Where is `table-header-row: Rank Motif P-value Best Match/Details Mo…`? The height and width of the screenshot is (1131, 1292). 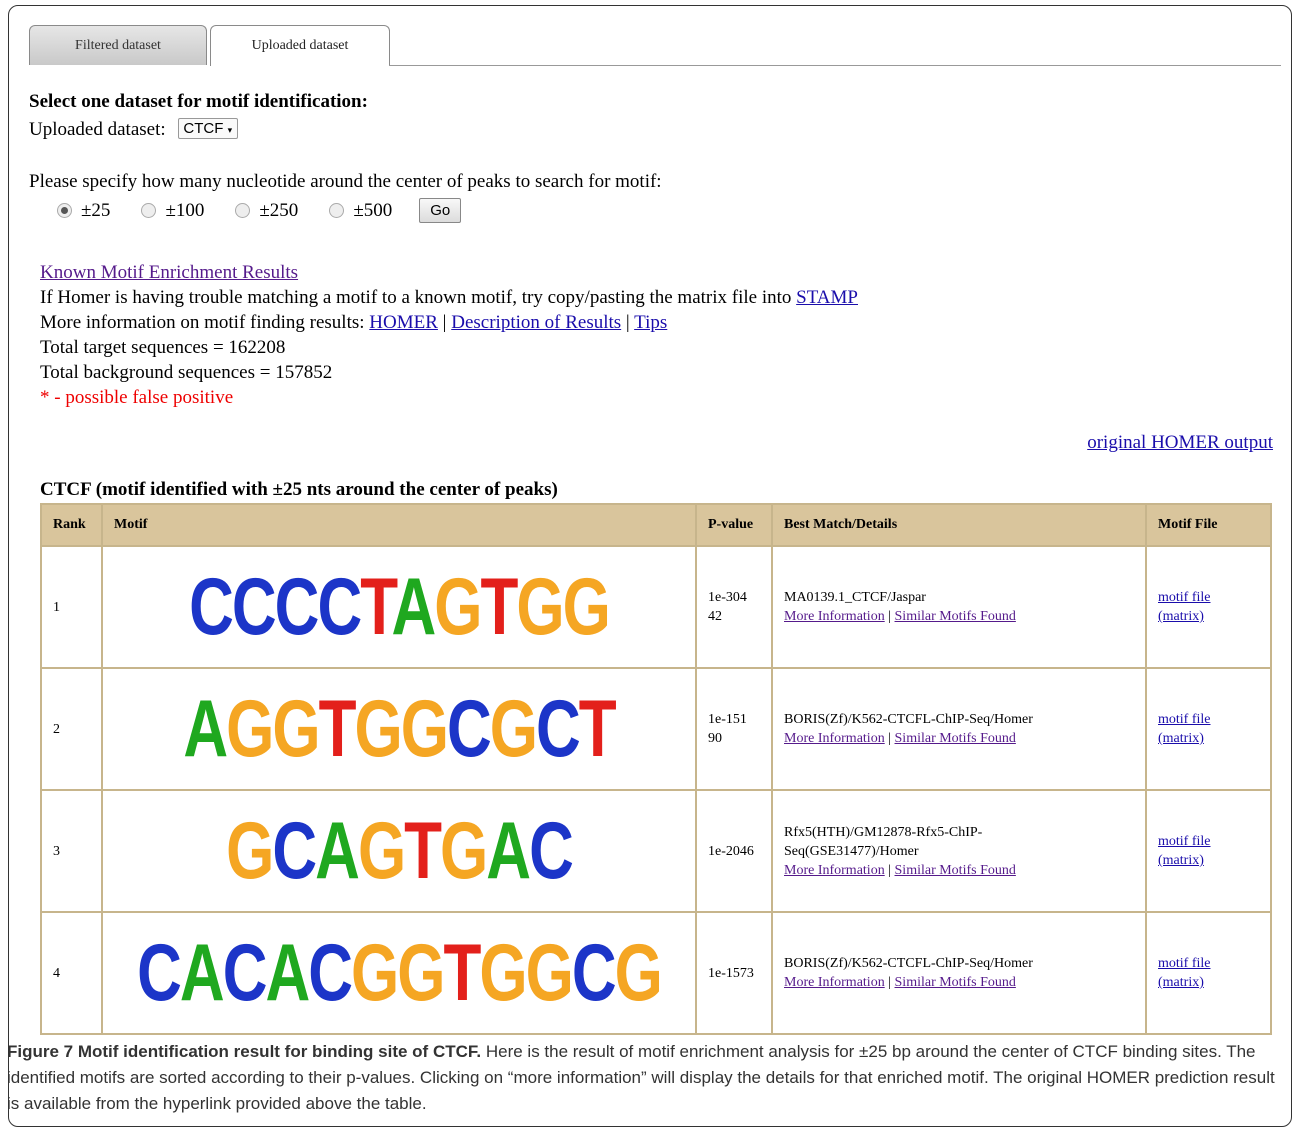
table-header-row: Rank Motif P-value Best Match/Details Mo… is located at coordinates (656, 525).